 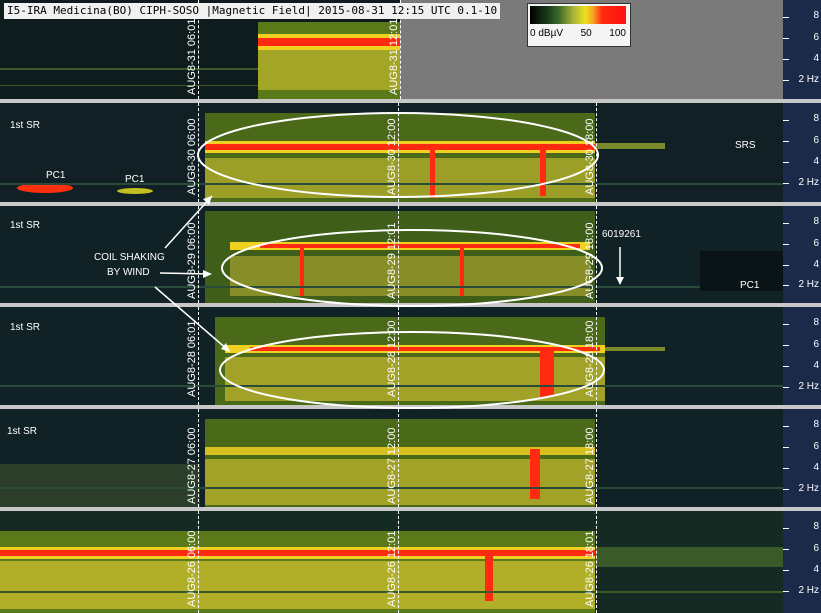 What do you see at coordinates (412, 268) in the screenshot?
I see `ellipse-aug29` at bounding box center [412, 268].